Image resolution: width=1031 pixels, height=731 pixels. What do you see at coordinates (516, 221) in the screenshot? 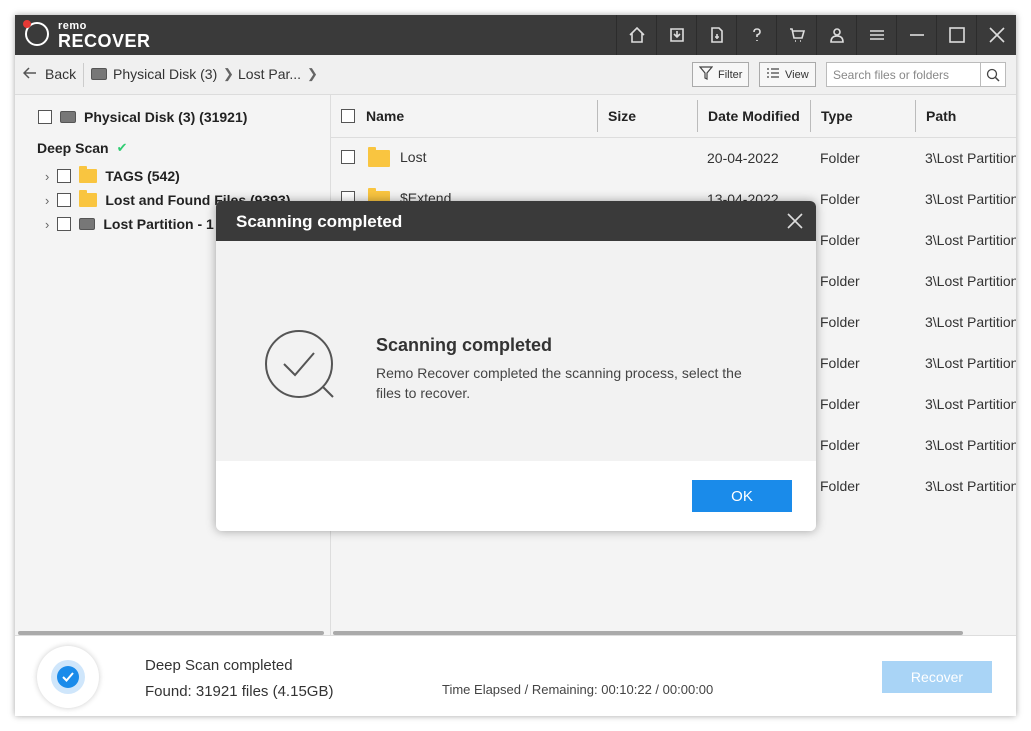
I see `dialog-header: Scanning completed` at bounding box center [516, 221].